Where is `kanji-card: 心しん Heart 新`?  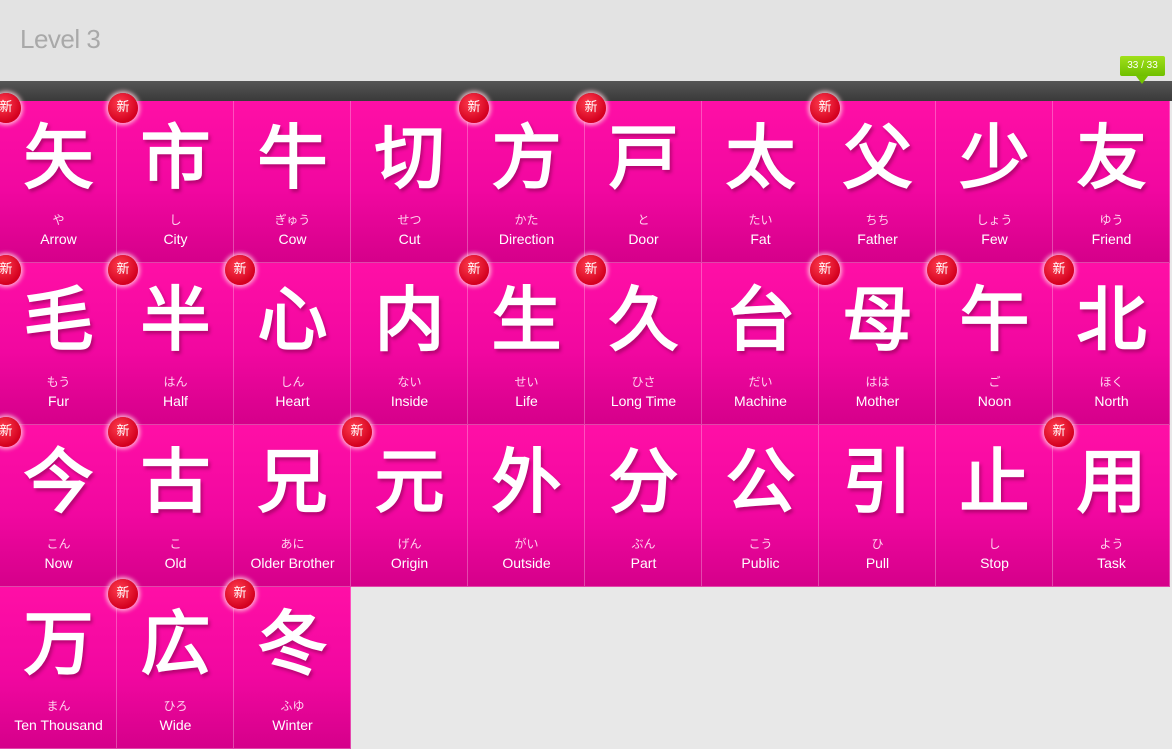
kanji-card: 心しん Heart 新 is located at coordinates (288, 340).